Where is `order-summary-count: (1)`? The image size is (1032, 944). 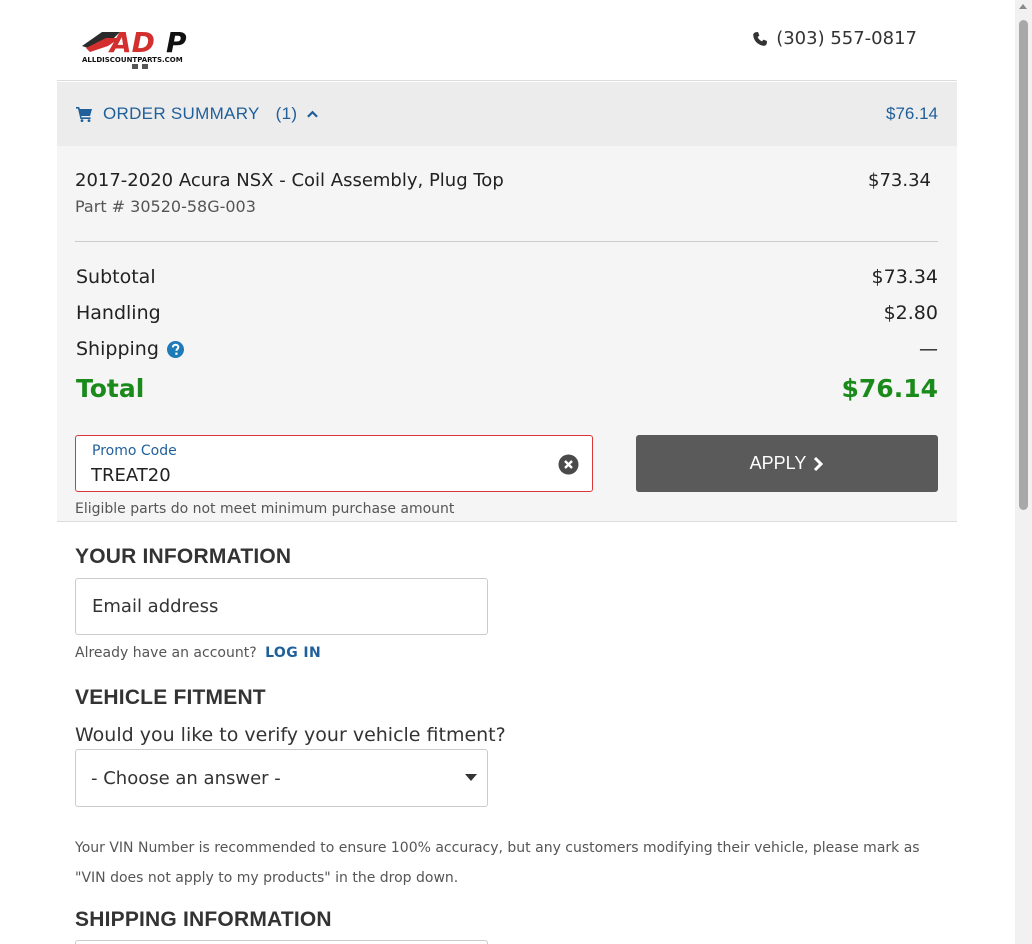 order-summary-count: (1) is located at coordinates (286, 113).